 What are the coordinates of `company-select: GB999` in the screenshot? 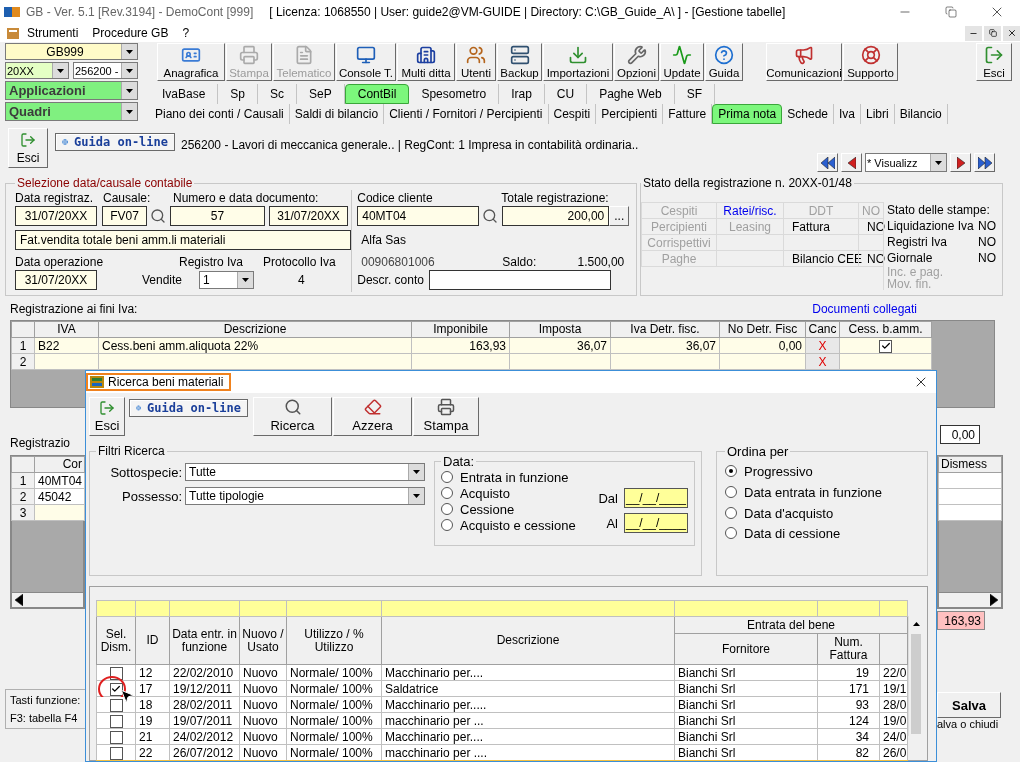 It's located at (71, 51).